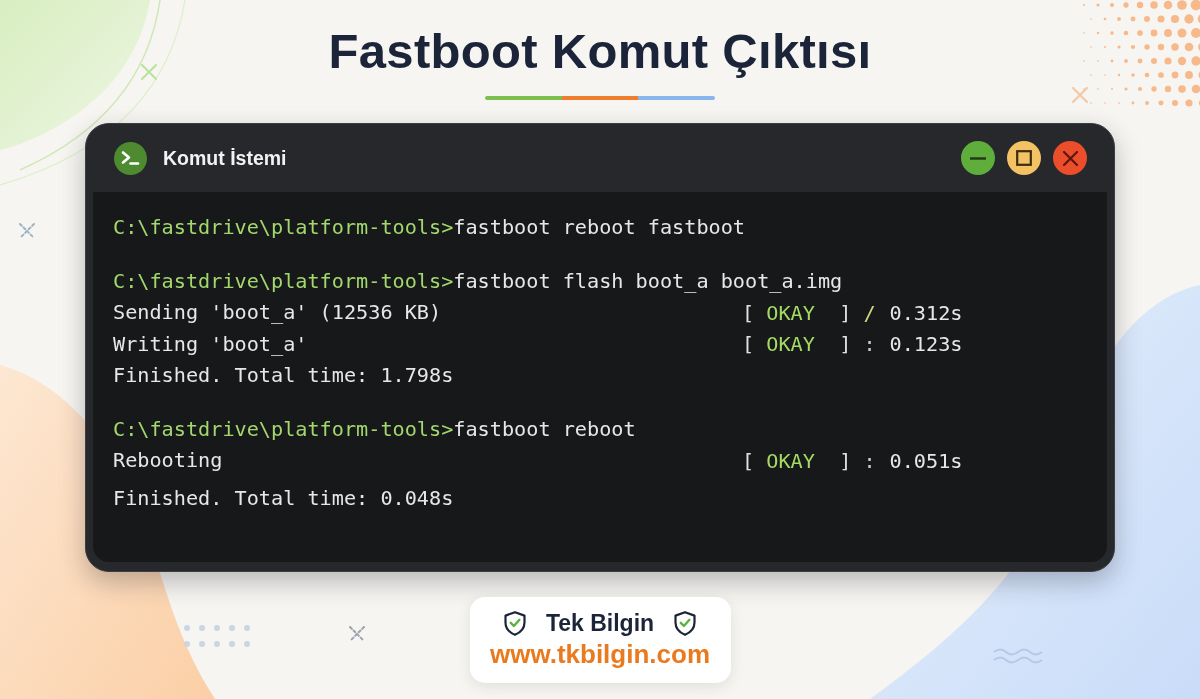 This screenshot has width=1200, height=699. I want to click on close-button, so click(1070, 158).